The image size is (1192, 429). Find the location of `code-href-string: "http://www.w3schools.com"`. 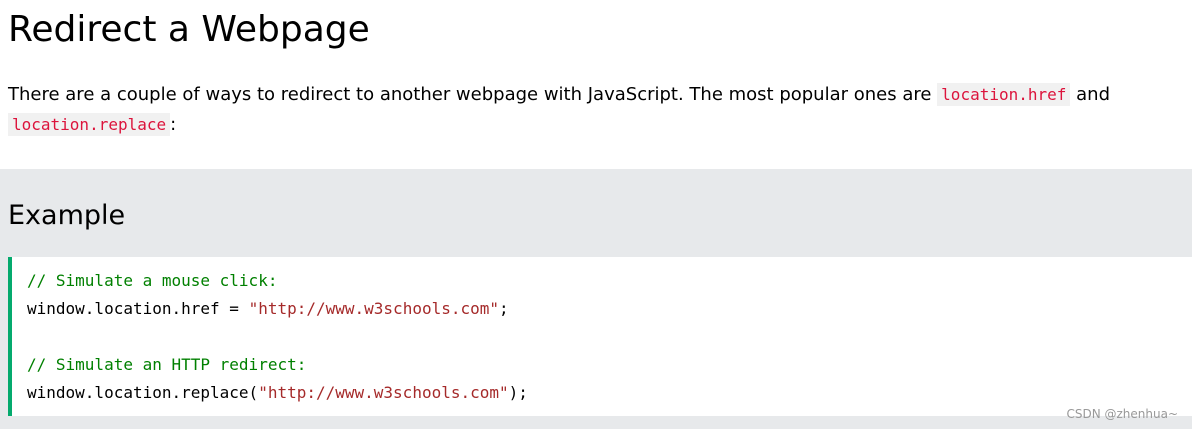

code-href-string: "http://www.w3schools.com" is located at coordinates (374, 308).